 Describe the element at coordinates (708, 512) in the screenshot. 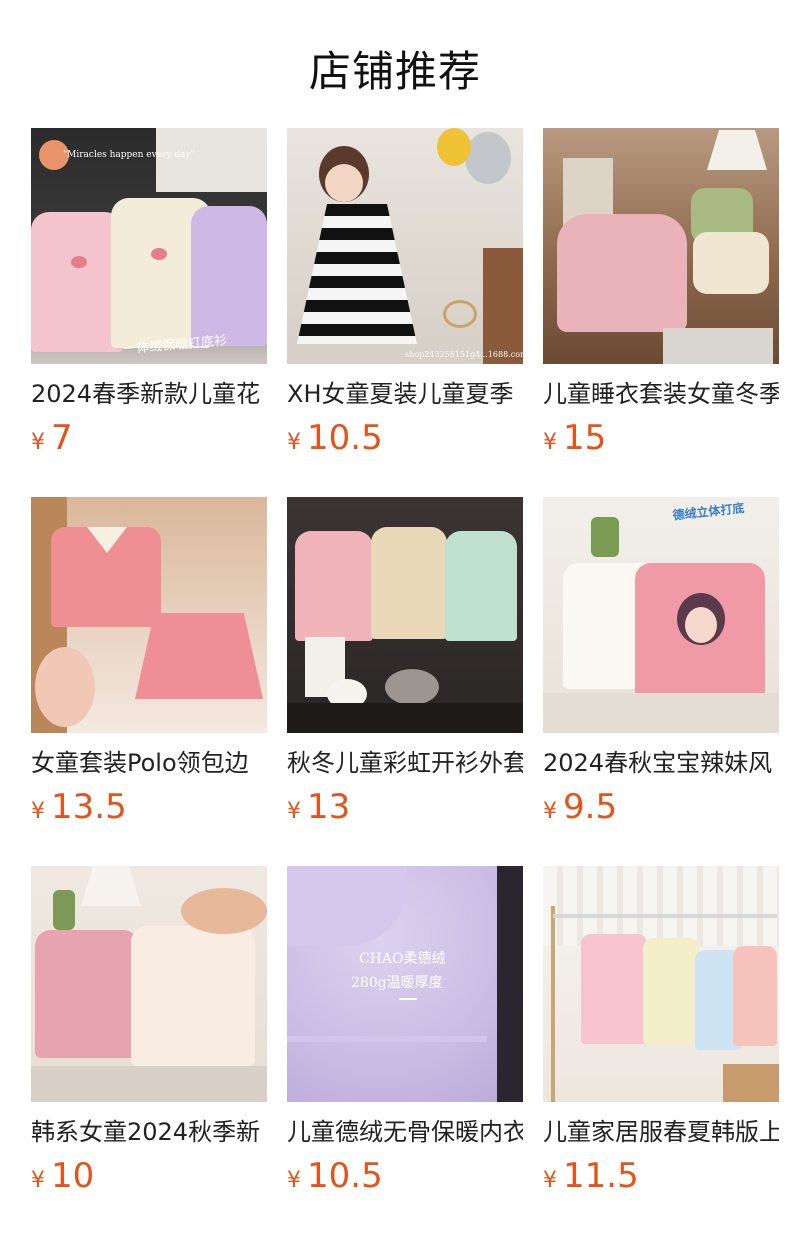

I see `image-badge: 德绒立体打底` at that location.